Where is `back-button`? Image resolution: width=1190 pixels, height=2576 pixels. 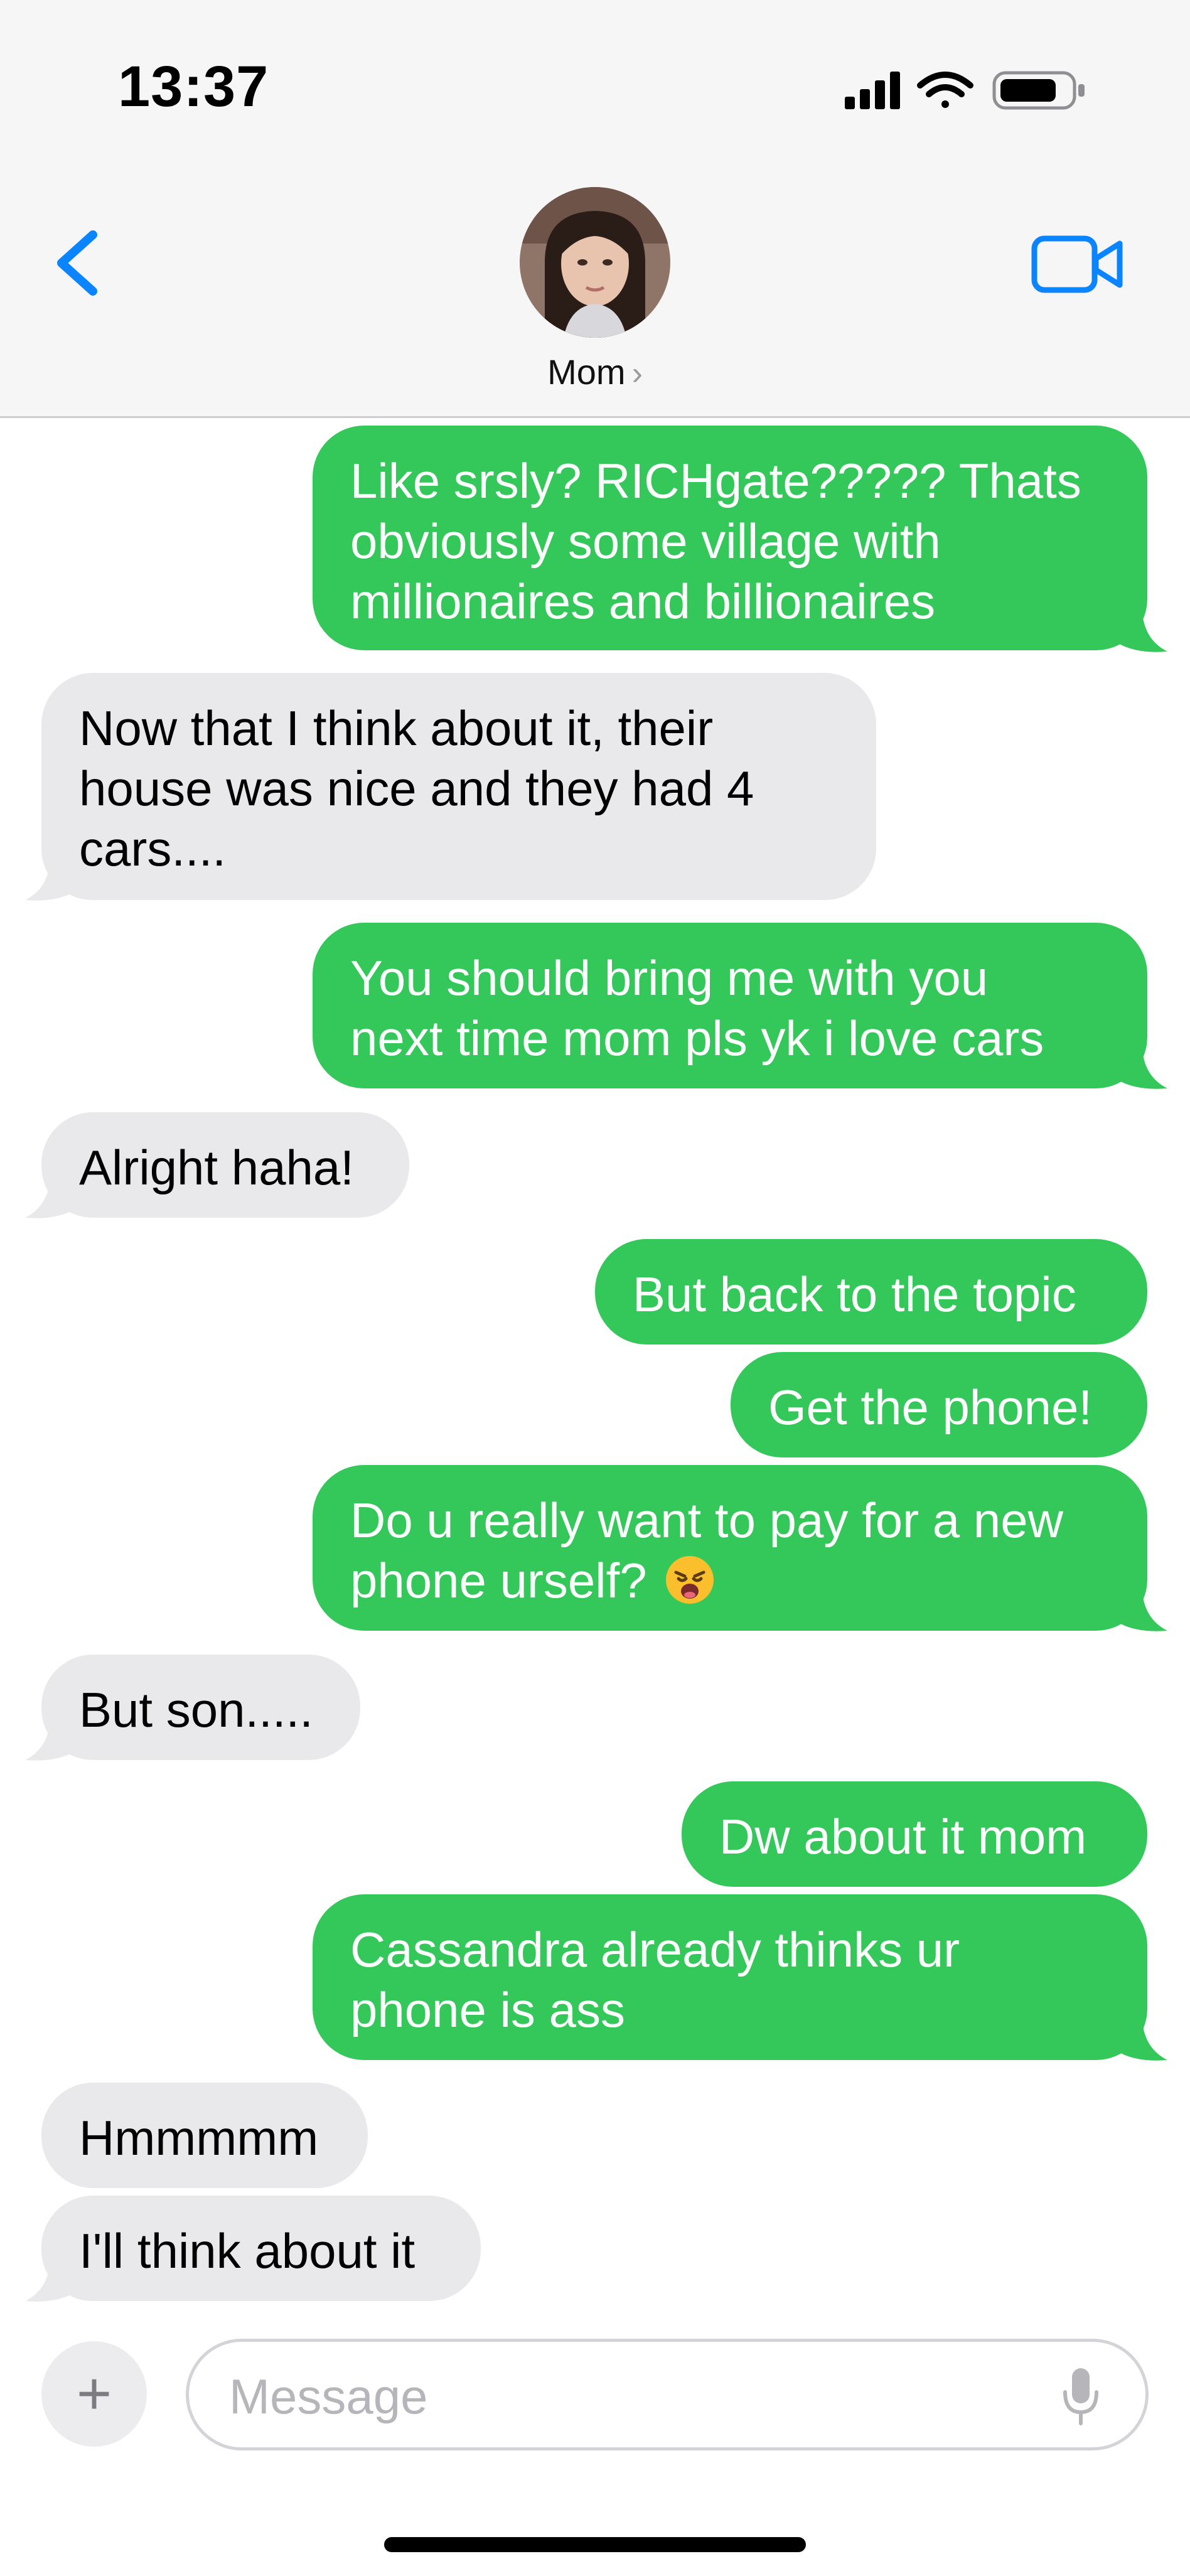
back-button is located at coordinates (75, 263).